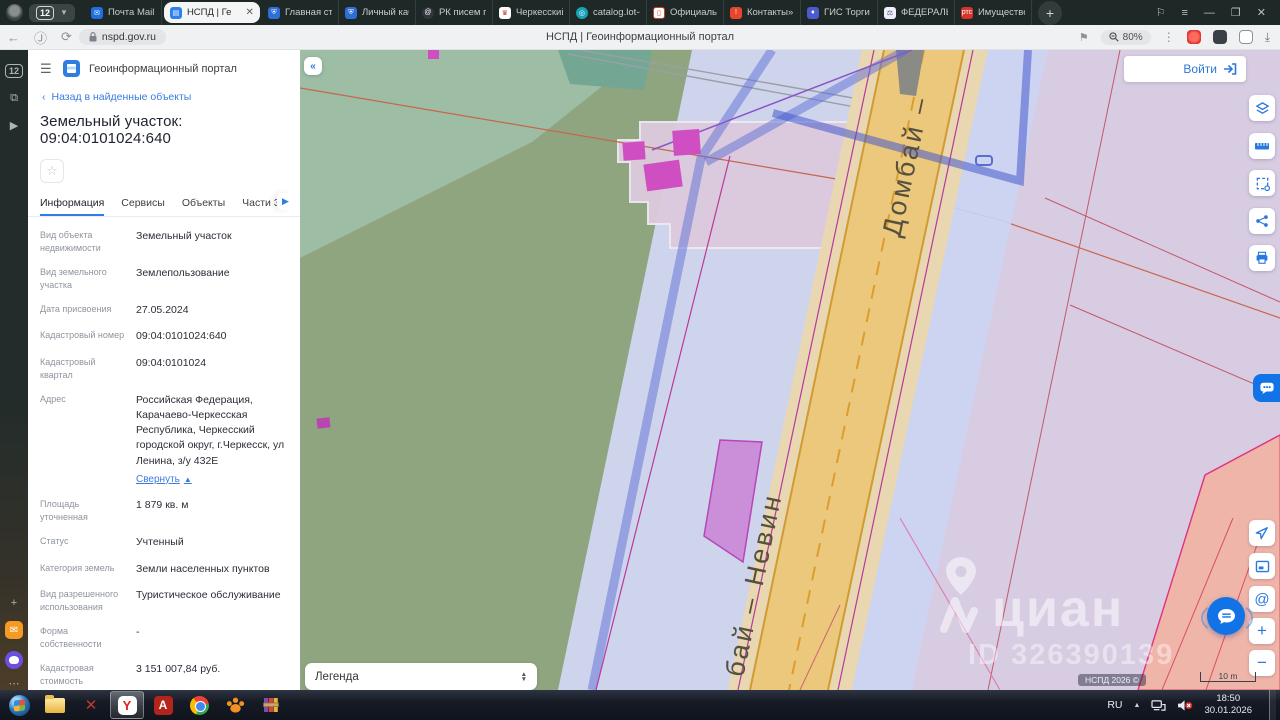 This screenshot has height=720, width=1280. I want to click on alice-icon, so click(14, 660).